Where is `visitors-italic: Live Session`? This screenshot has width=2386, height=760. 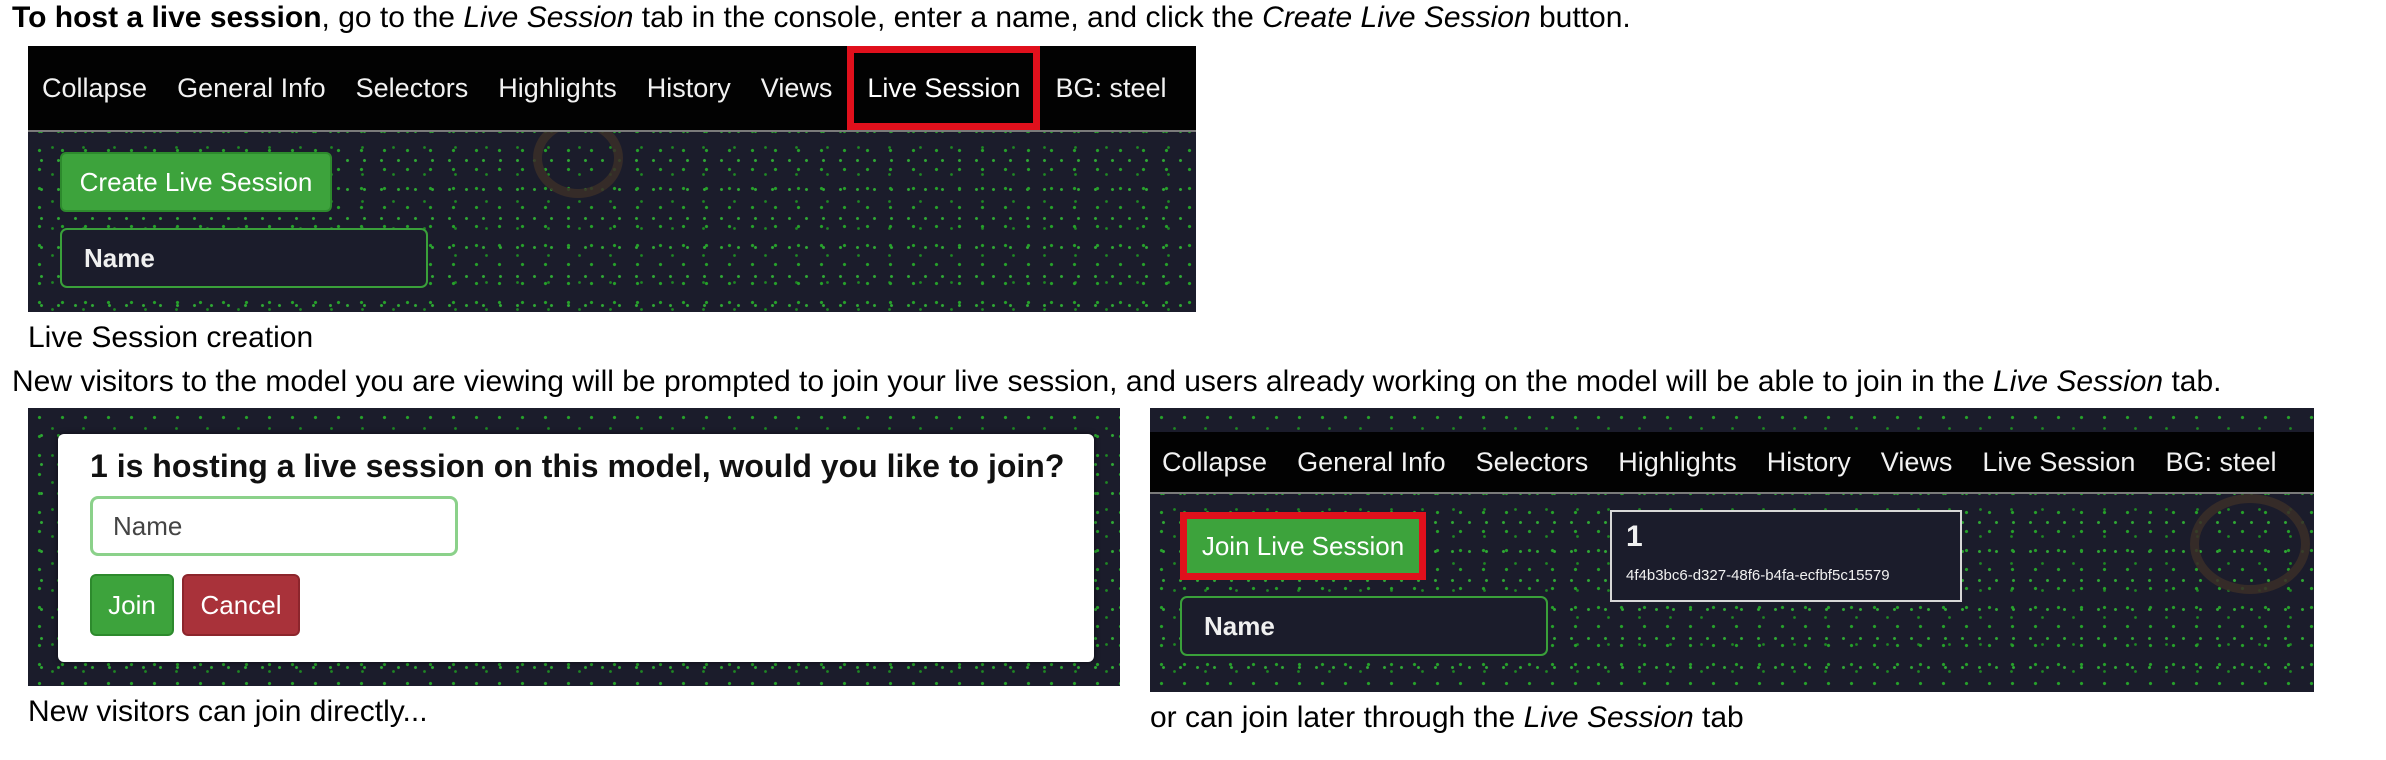
visitors-italic: Live Session is located at coordinates (2078, 381).